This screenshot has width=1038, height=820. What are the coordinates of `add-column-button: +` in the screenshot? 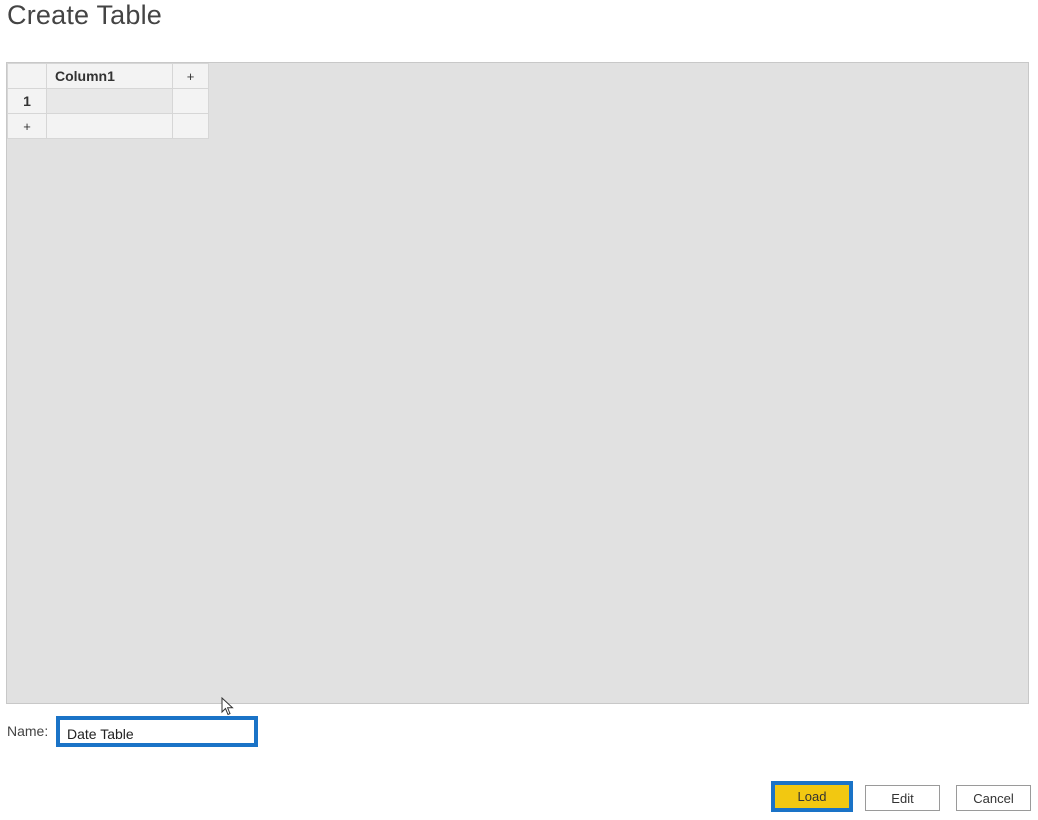 It's located at (190, 76).